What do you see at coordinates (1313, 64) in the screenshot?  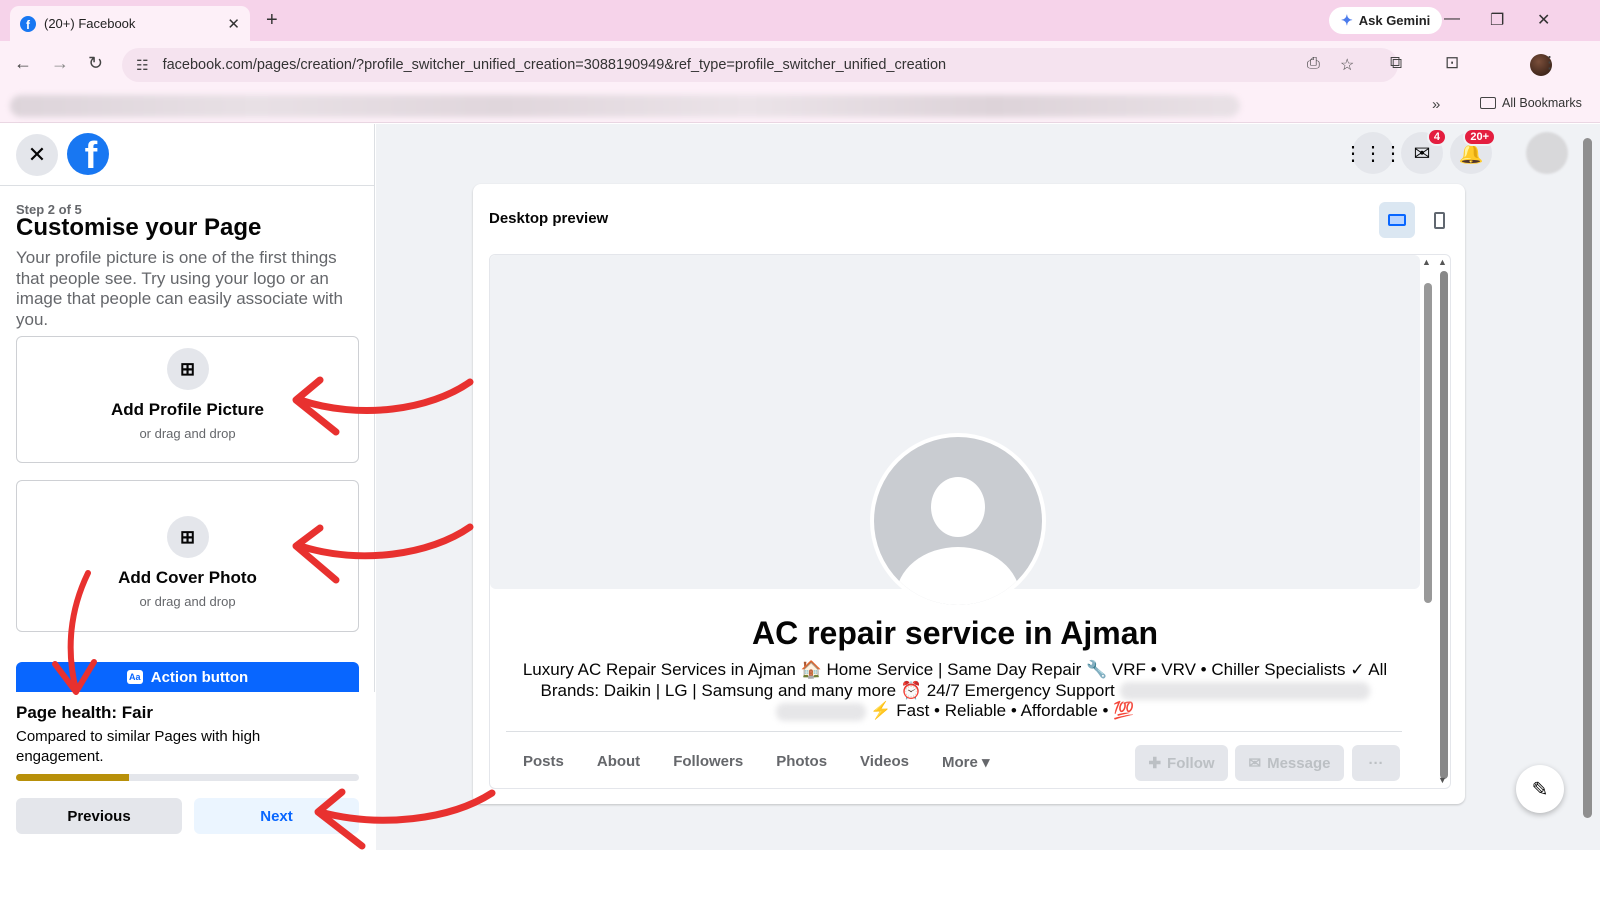 I see `install-app-icon: ⎙` at bounding box center [1313, 64].